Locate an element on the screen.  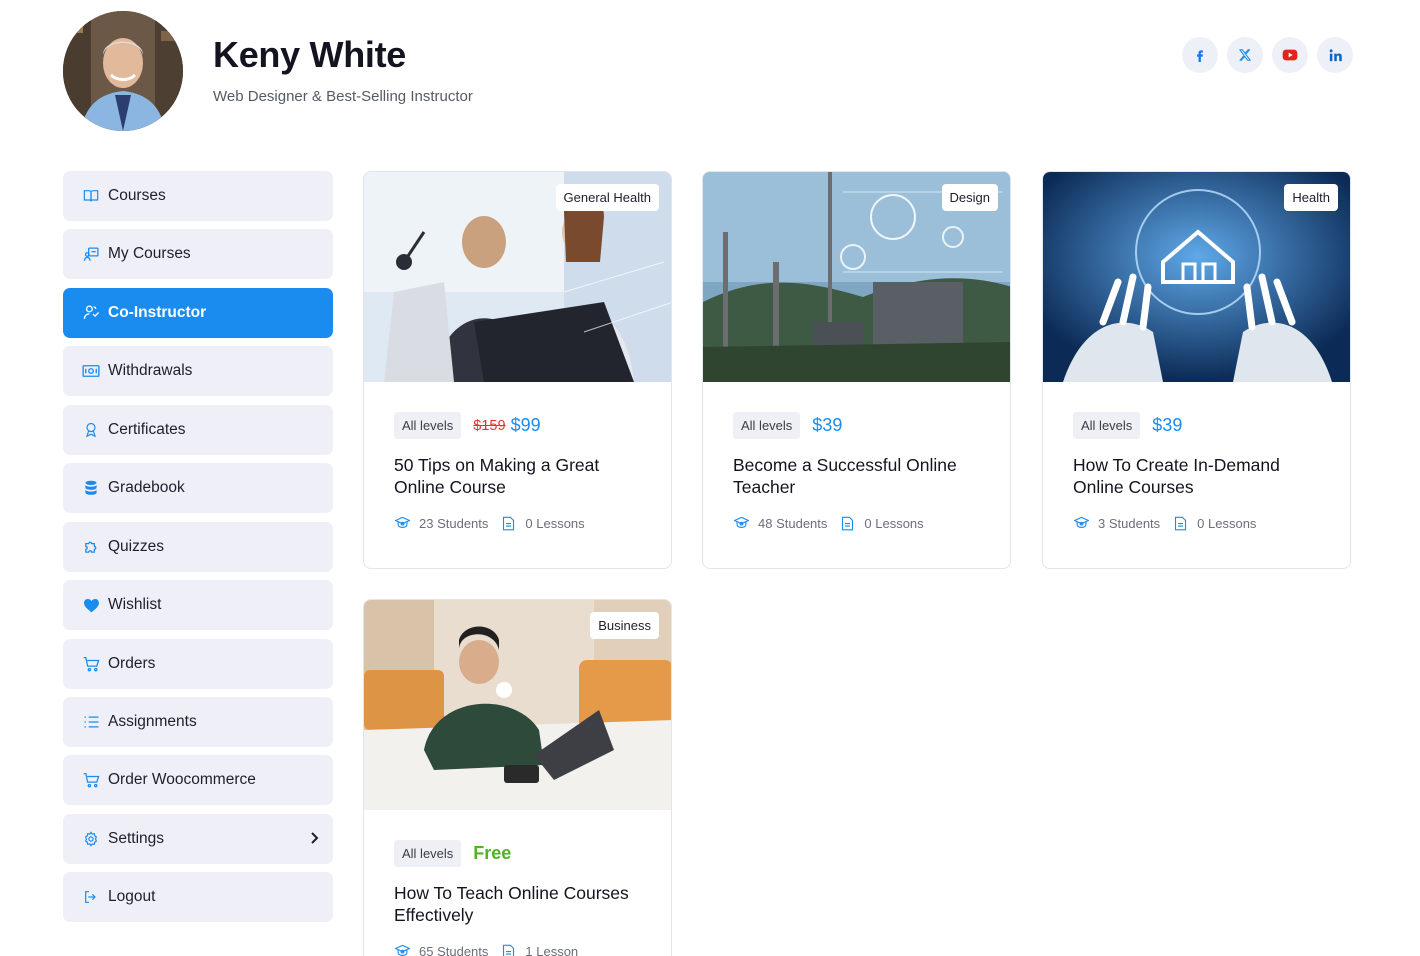
sidebar-item-gradebook: Gradebook is located at coordinates (198, 488).